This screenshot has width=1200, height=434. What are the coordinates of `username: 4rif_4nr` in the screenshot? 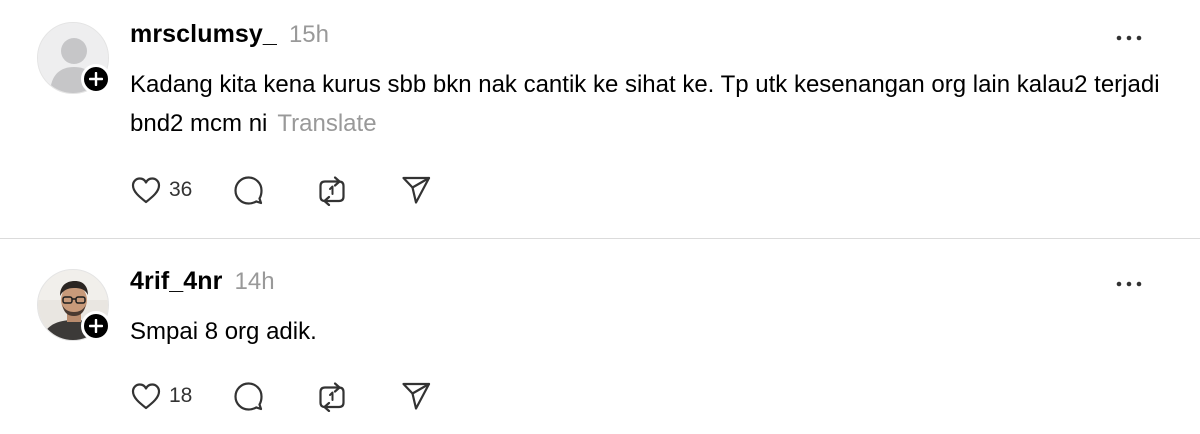 It's located at (176, 281).